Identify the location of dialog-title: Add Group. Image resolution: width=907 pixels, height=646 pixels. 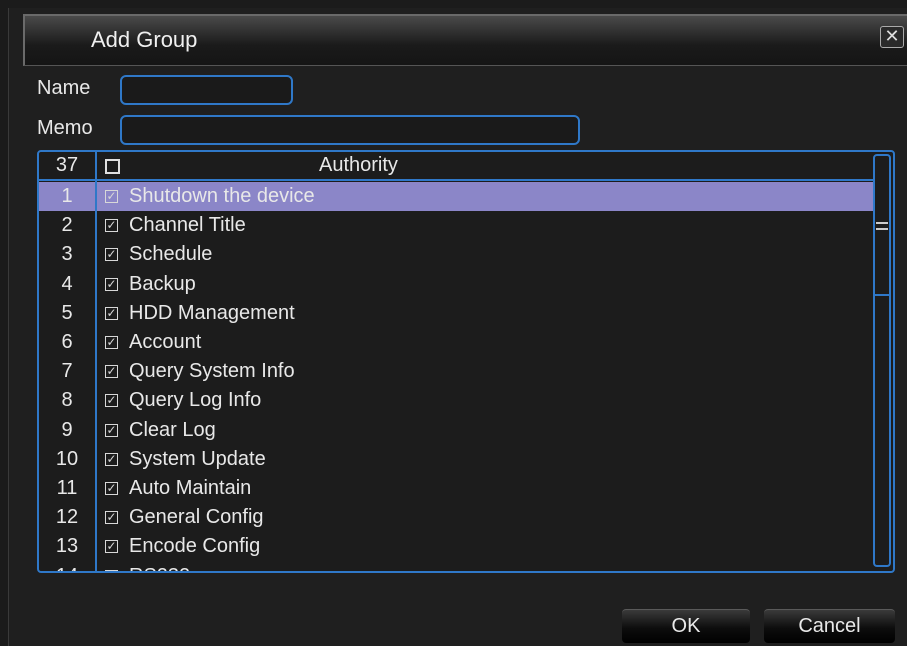
(144, 39).